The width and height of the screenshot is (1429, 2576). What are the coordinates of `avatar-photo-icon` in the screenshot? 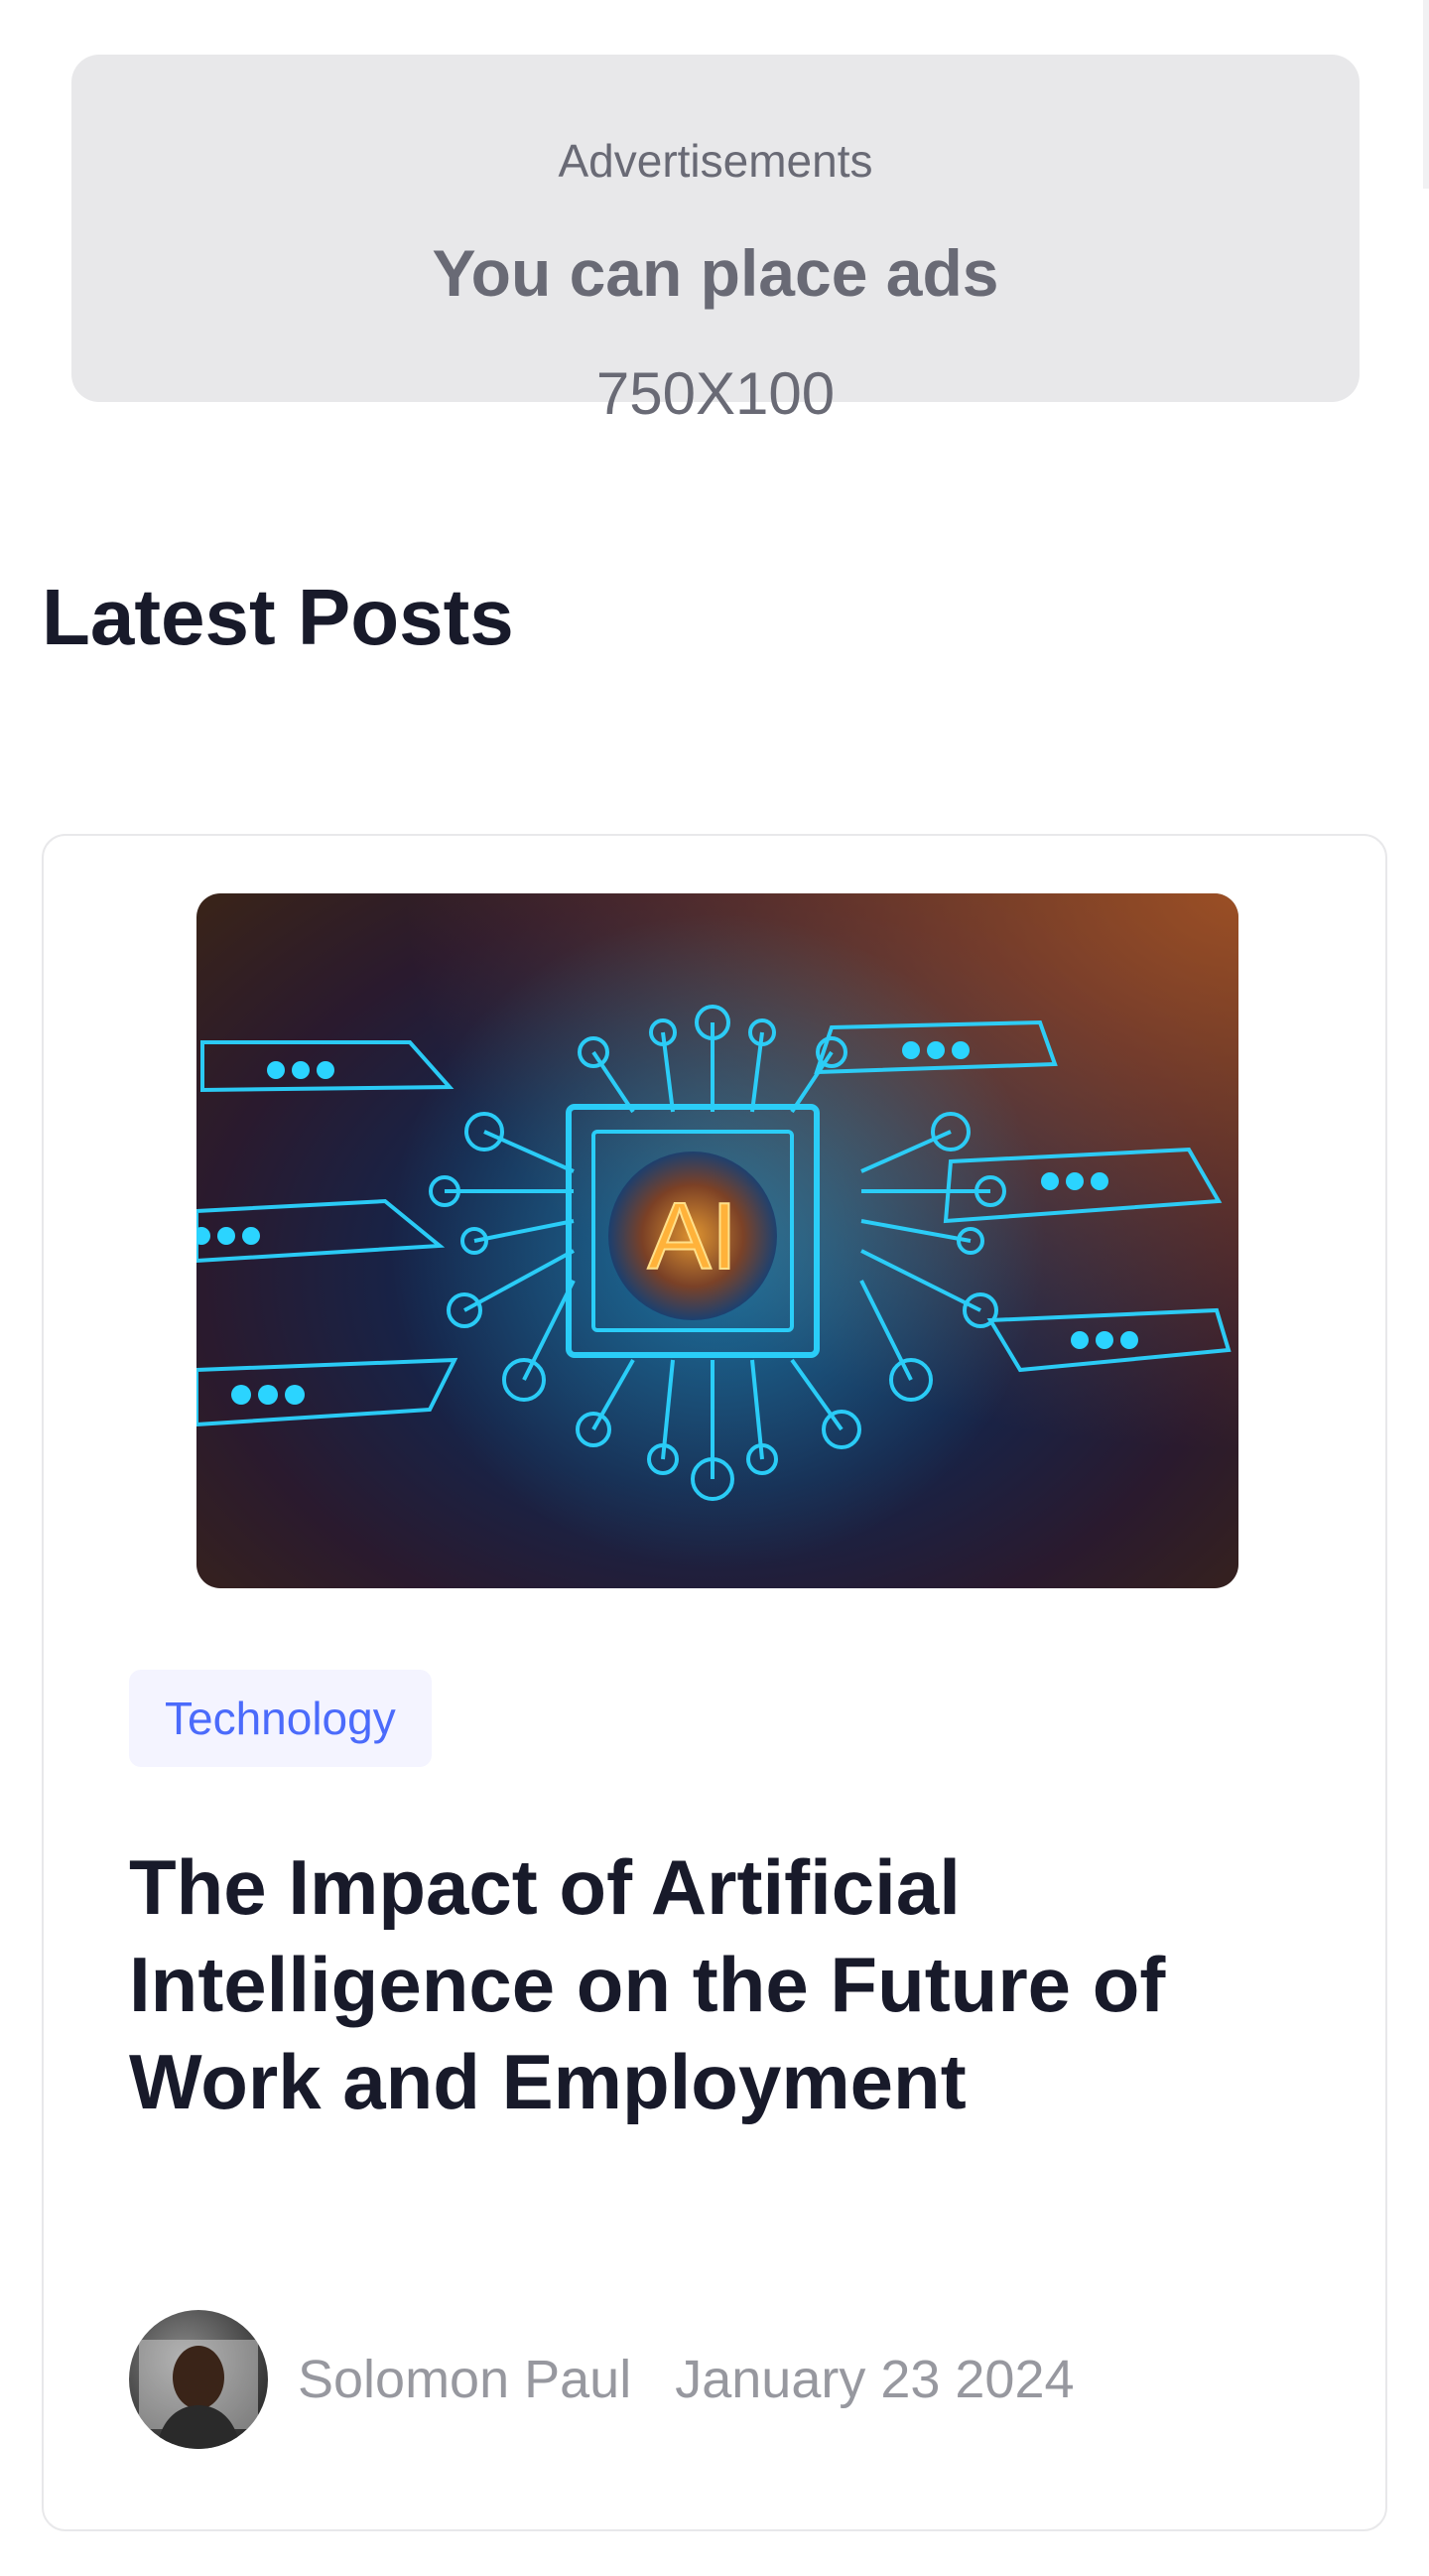 It's located at (198, 2379).